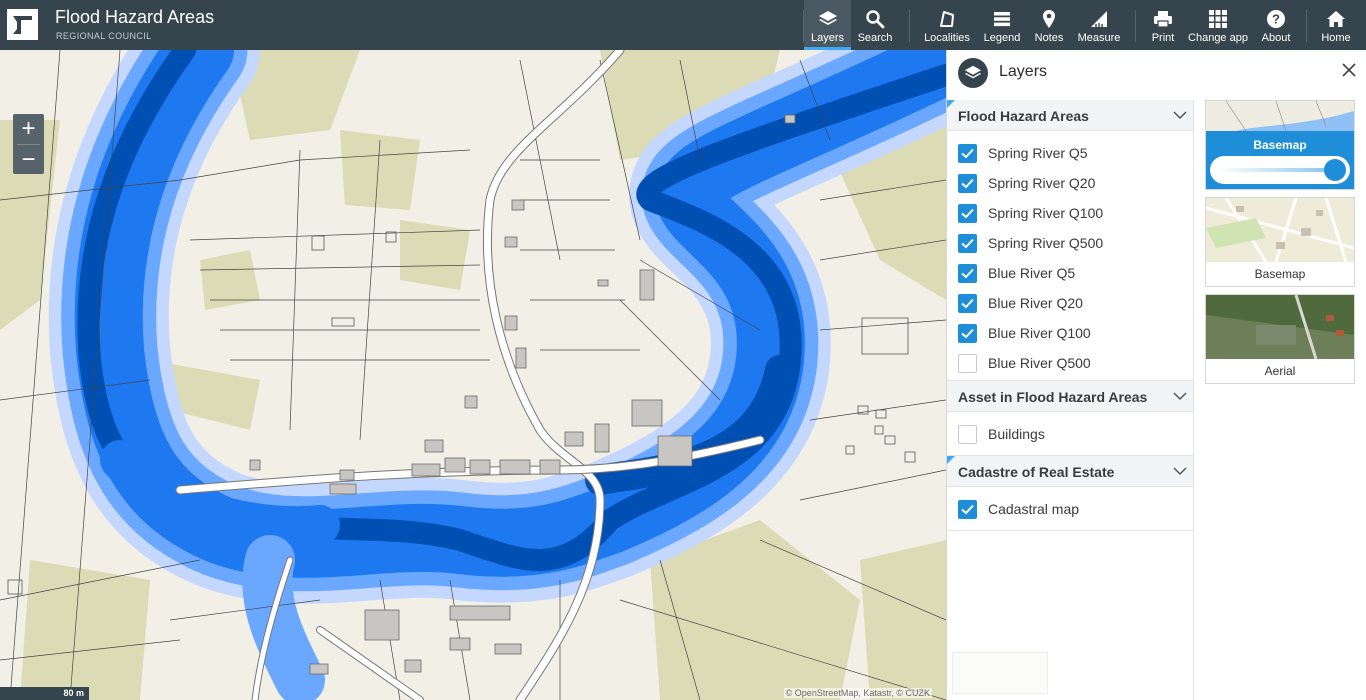 The image size is (1366, 700). Describe the element at coordinates (947, 19) in the screenshot. I see `localities-icon` at that location.